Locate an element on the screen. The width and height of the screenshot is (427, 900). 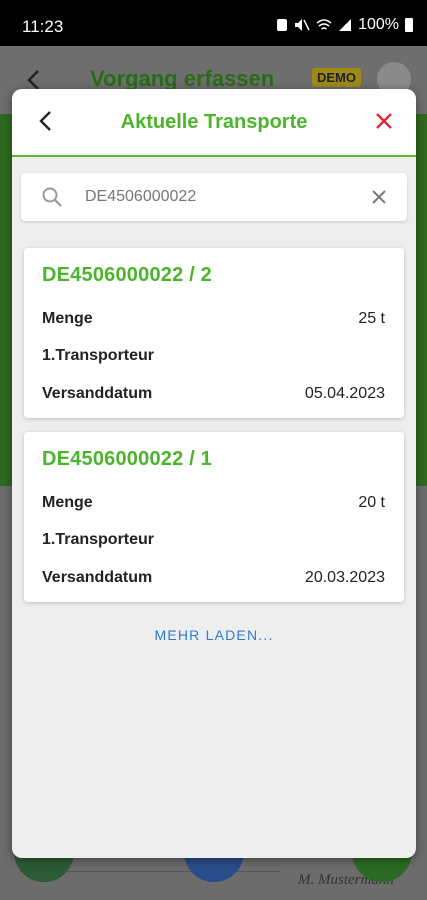
clear-search-icon is located at coordinates (379, 197).